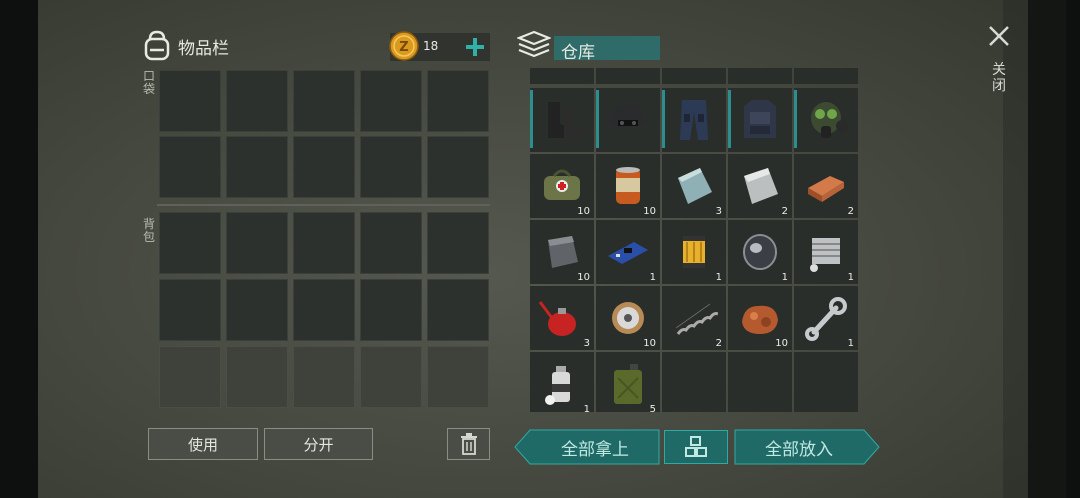  I want to click on wrench-icon, so click(826, 319).